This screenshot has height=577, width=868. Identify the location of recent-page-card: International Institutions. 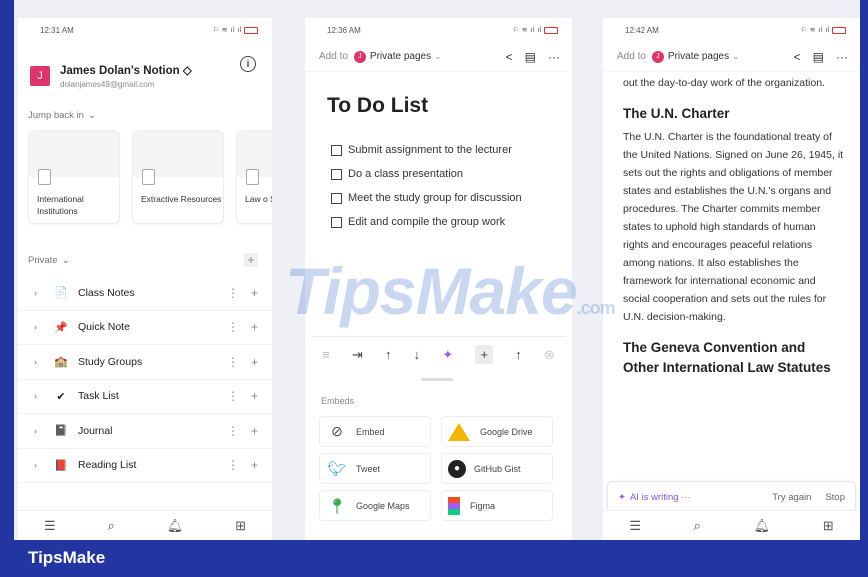
(74, 177).